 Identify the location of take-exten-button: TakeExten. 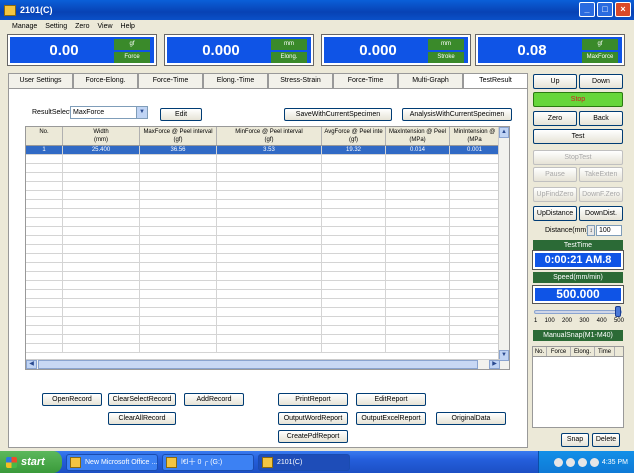
(601, 174).